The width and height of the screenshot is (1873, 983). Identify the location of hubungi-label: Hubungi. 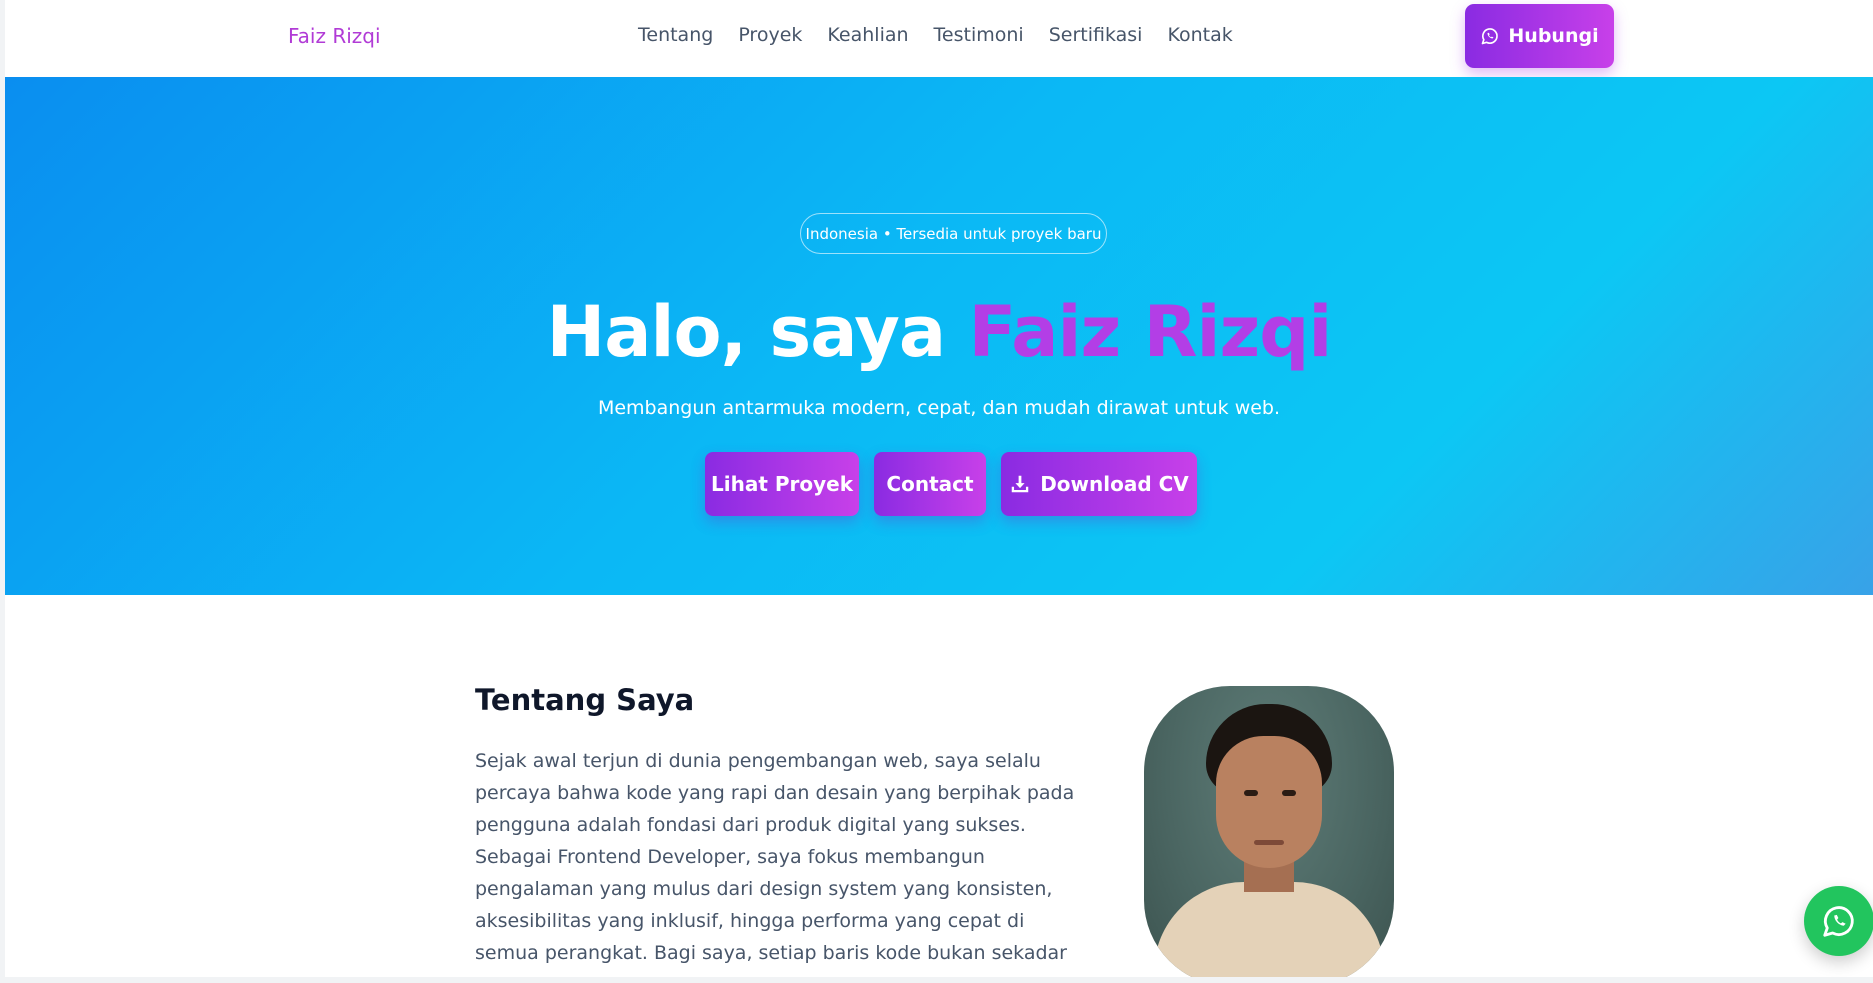
(1553, 36).